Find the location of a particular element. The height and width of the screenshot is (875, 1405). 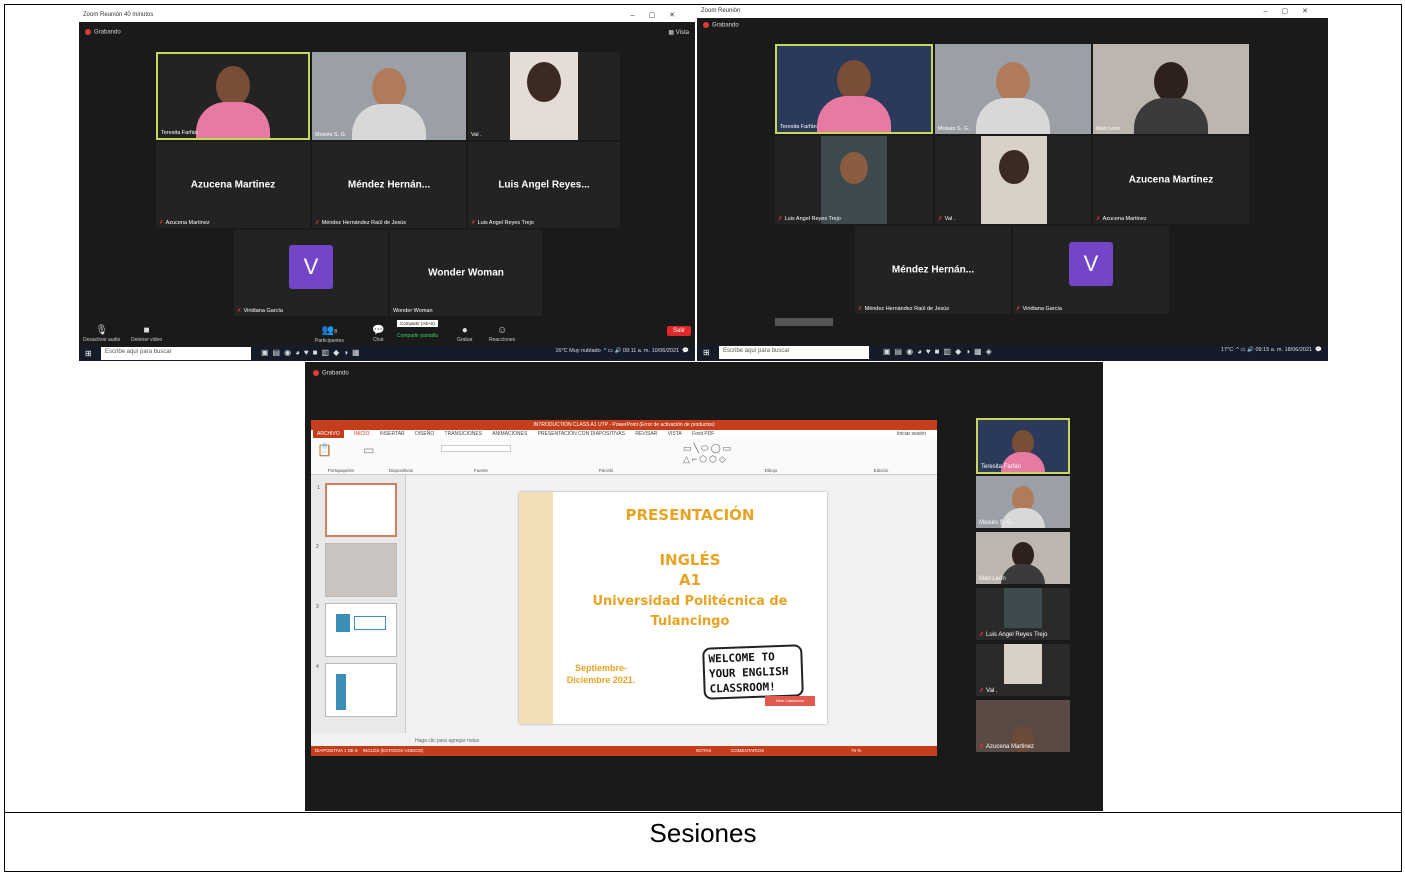

slide-title: PRESENTACIÓN is located at coordinates (690, 515).